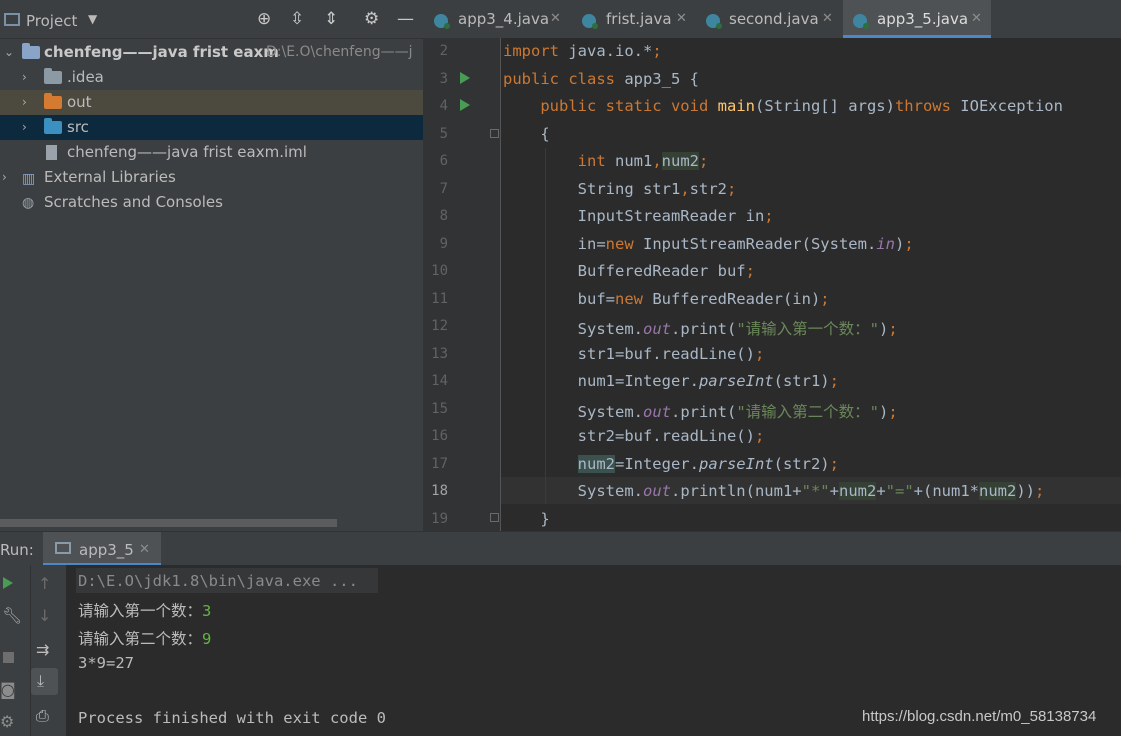  Describe the element at coordinates (30, 650) in the screenshot. I see `toolbar-divider` at that location.